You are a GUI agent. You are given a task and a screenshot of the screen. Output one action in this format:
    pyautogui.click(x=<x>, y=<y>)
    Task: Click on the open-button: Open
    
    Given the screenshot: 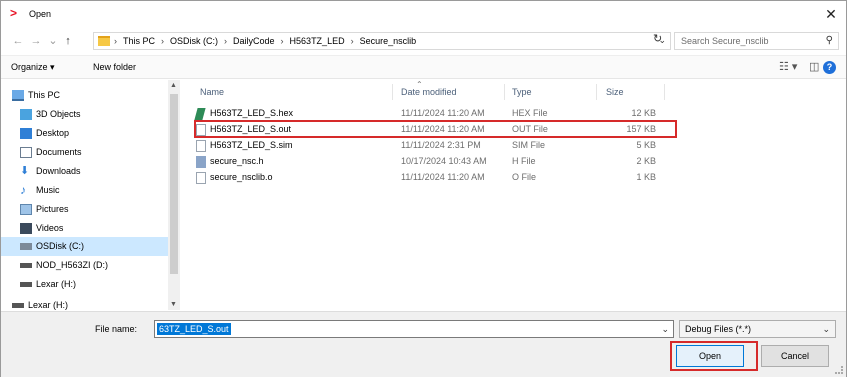 What is the action you would take?
    pyautogui.click(x=710, y=356)
    